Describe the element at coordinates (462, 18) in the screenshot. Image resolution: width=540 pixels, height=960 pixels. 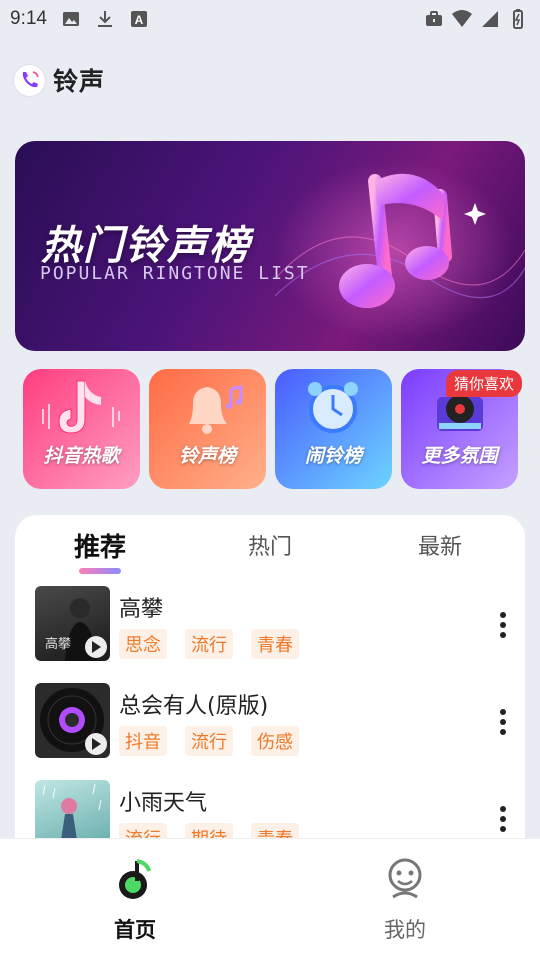
I see `wifi-icon` at that location.